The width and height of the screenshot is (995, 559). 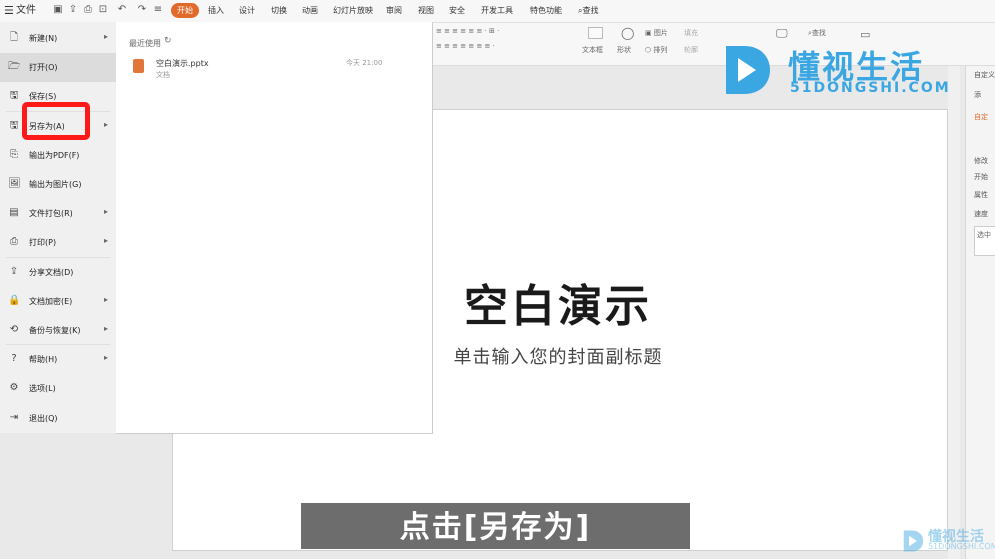 I want to click on recent-file-location: 文档, so click(x=163, y=75).